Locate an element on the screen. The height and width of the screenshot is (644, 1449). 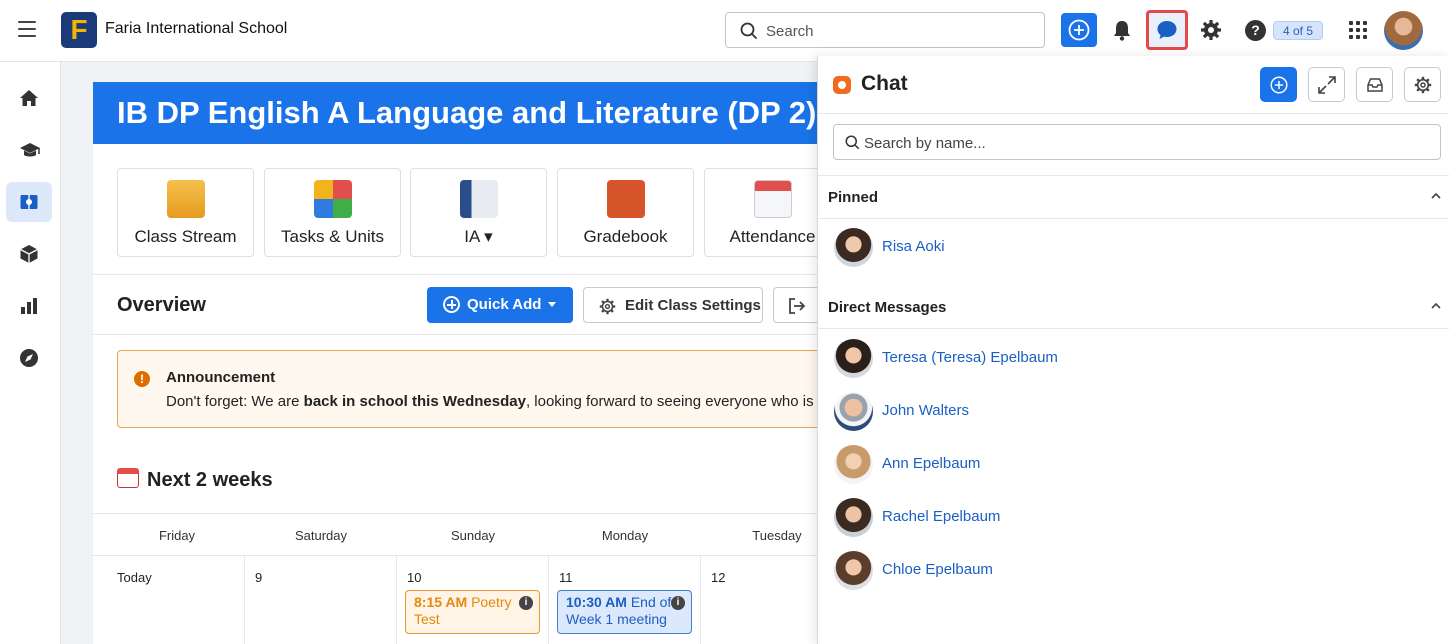
contact-name: Risa Aoki is located at coordinates (913, 246).